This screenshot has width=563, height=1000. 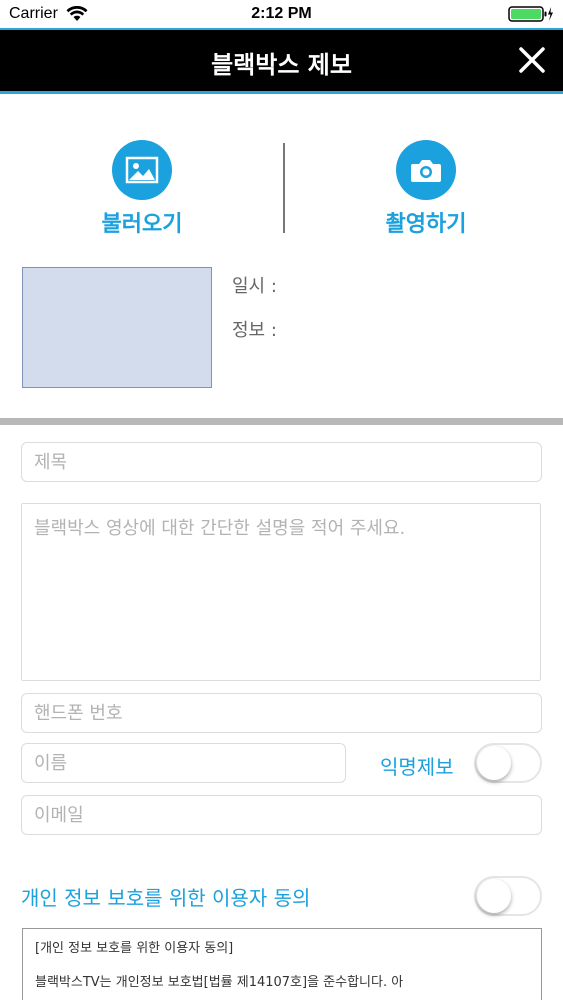 What do you see at coordinates (254, 330) in the screenshot?
I see `info-label: 정보 :` at bounding box center [254, 330].